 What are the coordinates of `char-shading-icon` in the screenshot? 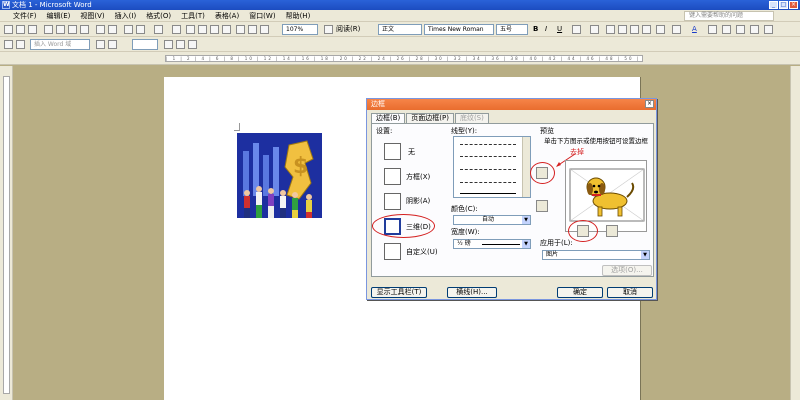 It's located at (594, 29).